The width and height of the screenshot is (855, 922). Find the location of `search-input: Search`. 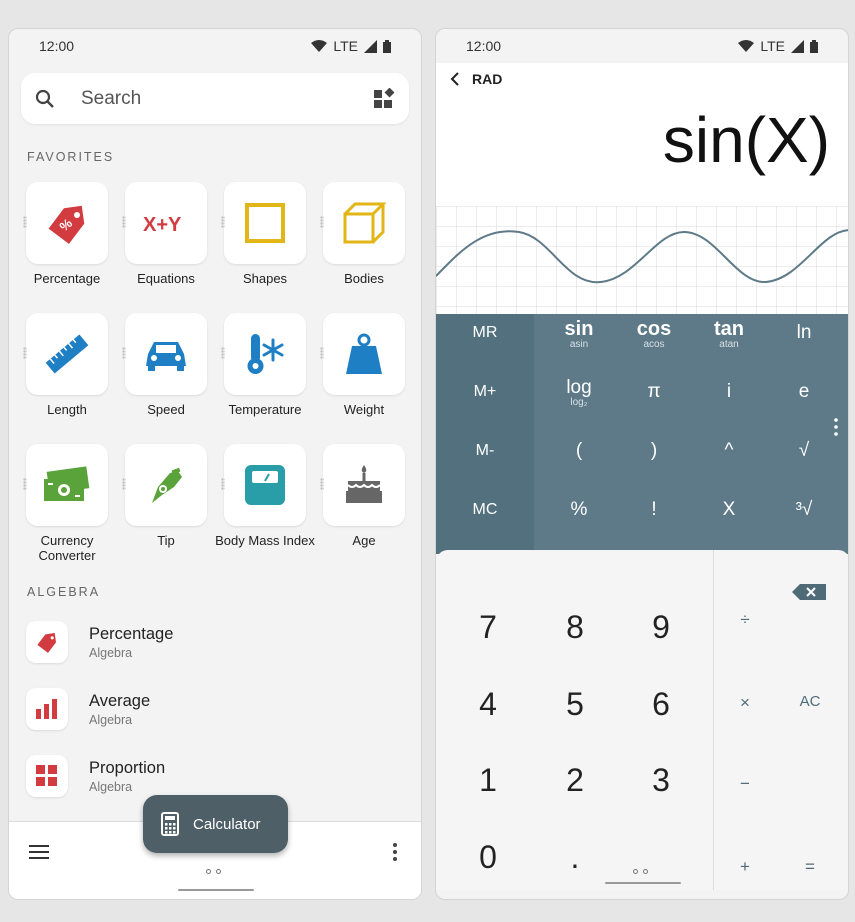

search-input: Search is located at coordinates (227, 99).